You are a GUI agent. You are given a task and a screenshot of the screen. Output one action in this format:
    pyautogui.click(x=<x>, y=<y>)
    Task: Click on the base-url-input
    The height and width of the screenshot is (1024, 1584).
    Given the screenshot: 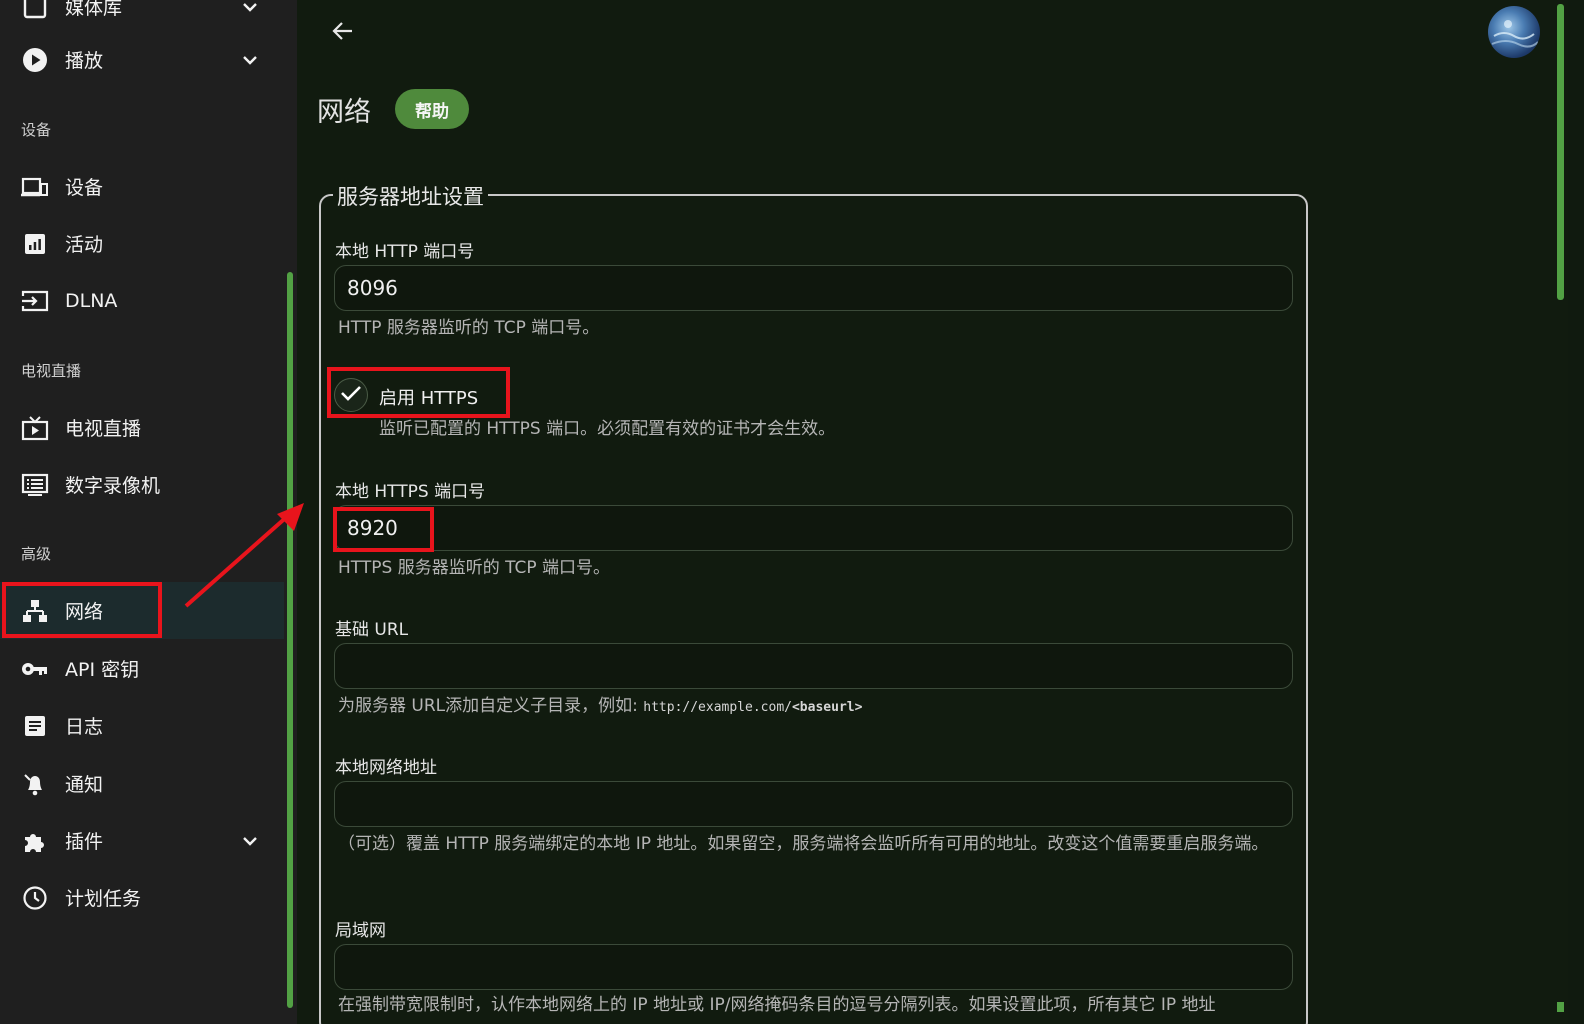 What is the action you would take?
    pyautogui.click(x=813, y=666)
    